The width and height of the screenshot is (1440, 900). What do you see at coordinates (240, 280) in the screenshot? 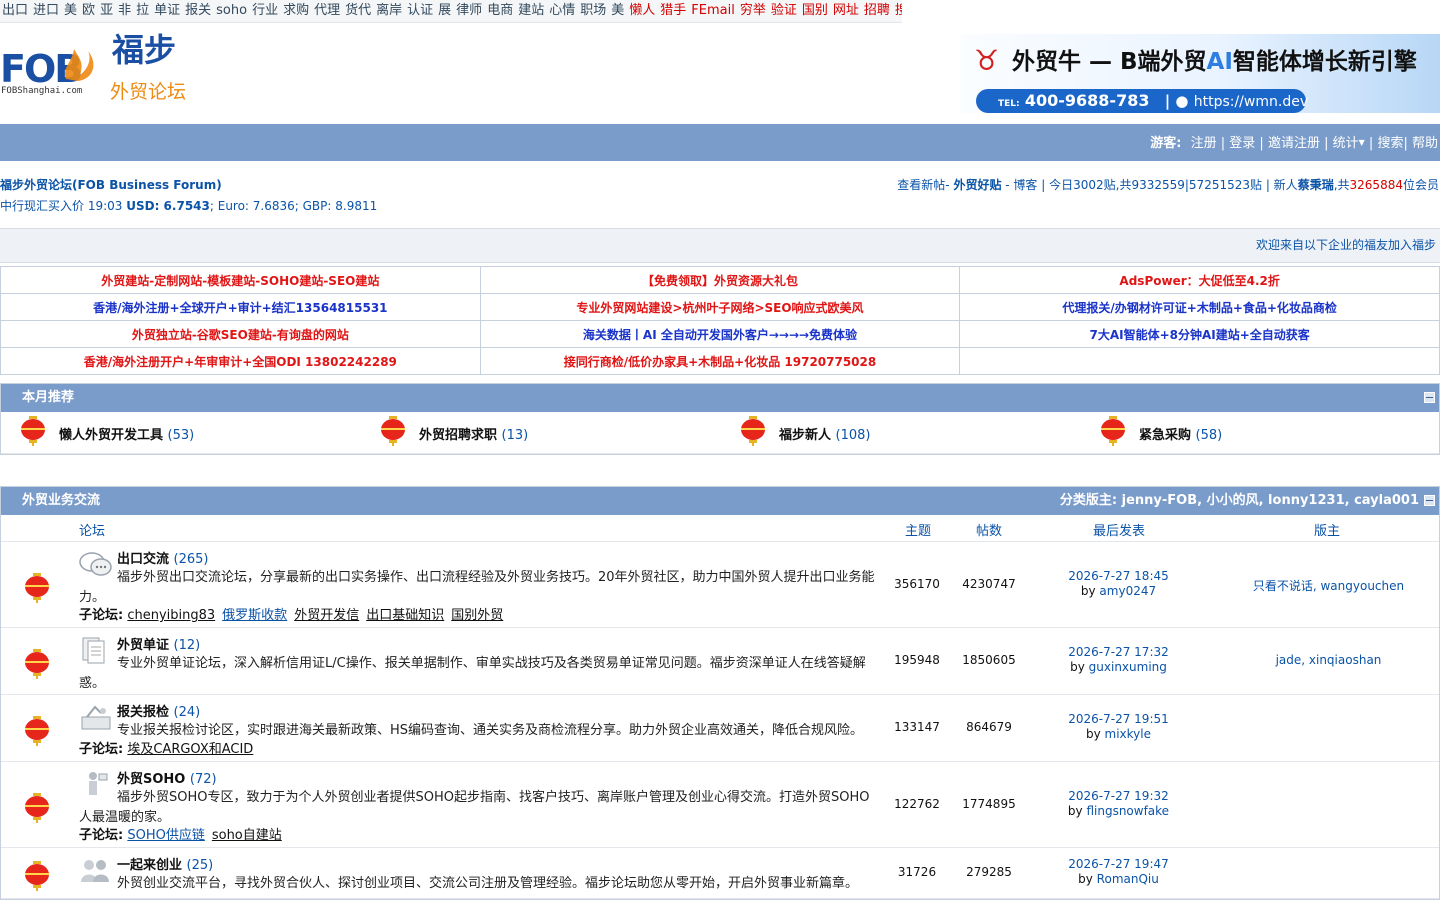
I see `ad-link: 外贸建站-定制网站-模板建站-SOHO建站-SEO建站` at bounding box center [240, 280].